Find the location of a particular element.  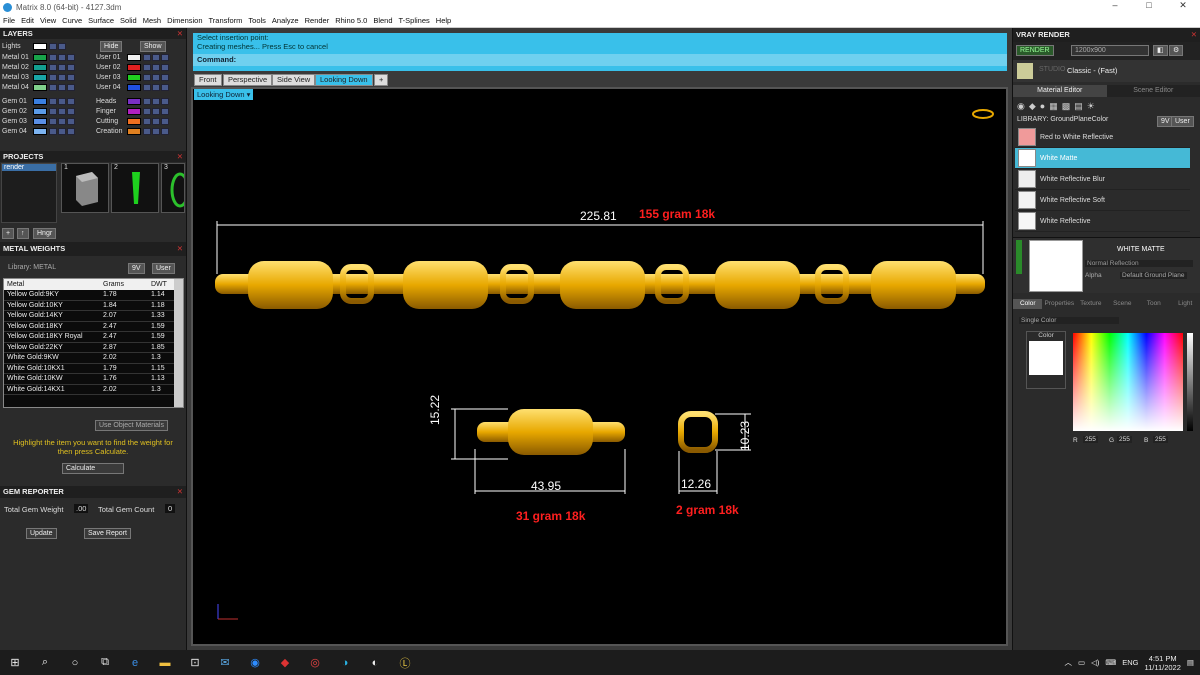

table-row: Yellow Gold:18KY Royal 2.47 1.59 is located at coordinates (90, 337).